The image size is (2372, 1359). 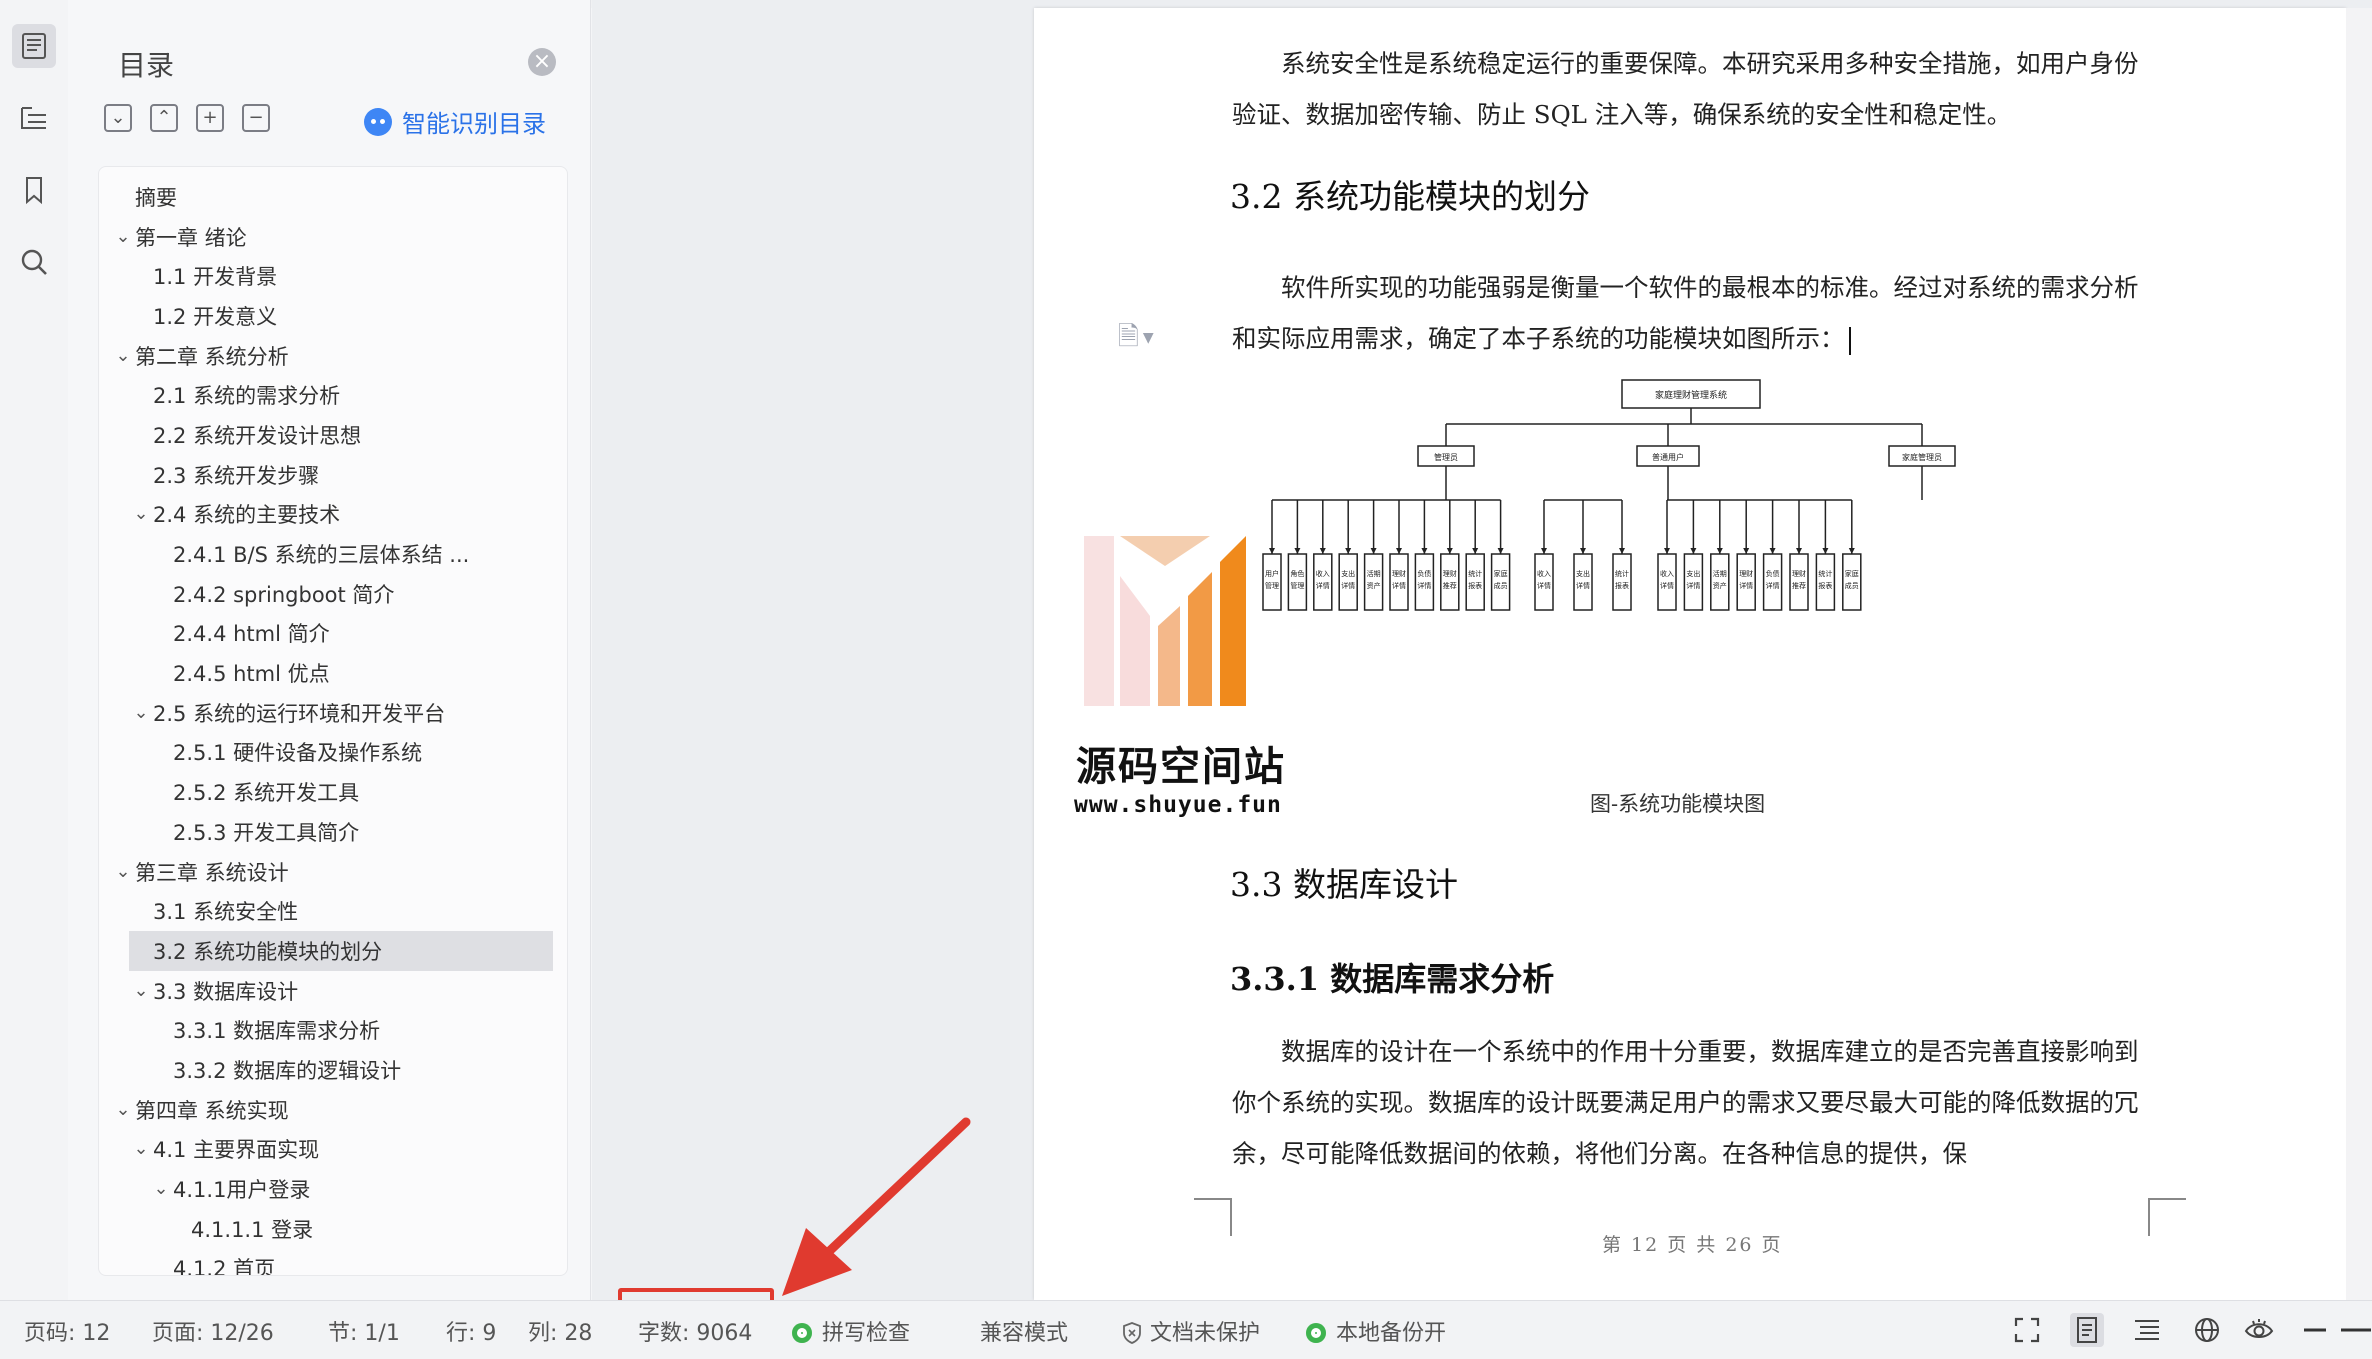 I want to click on toc-item-label: 2.1 系统的需求分析, so click(x=247, y=396).